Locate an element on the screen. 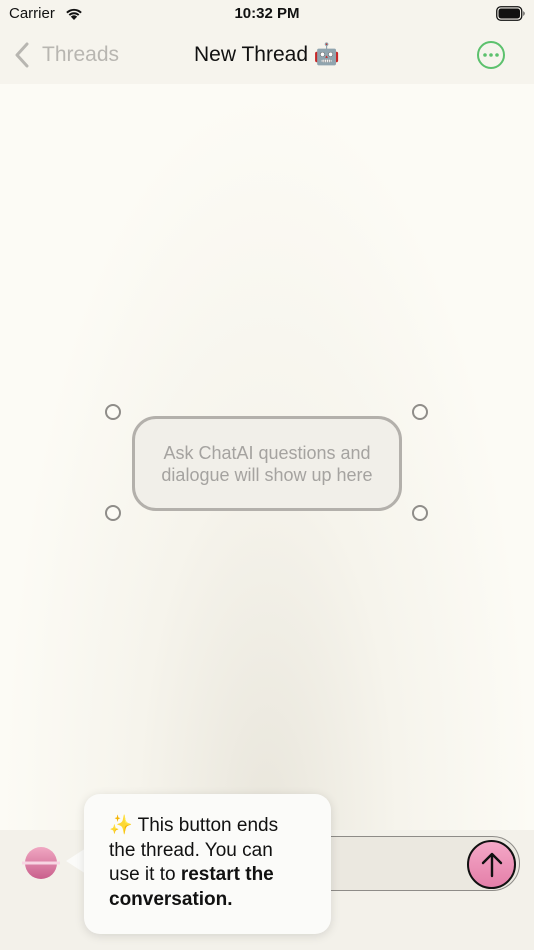 This screenshot has height=950, width=534. tooltip-pointer is located at coordinates (76, 861).